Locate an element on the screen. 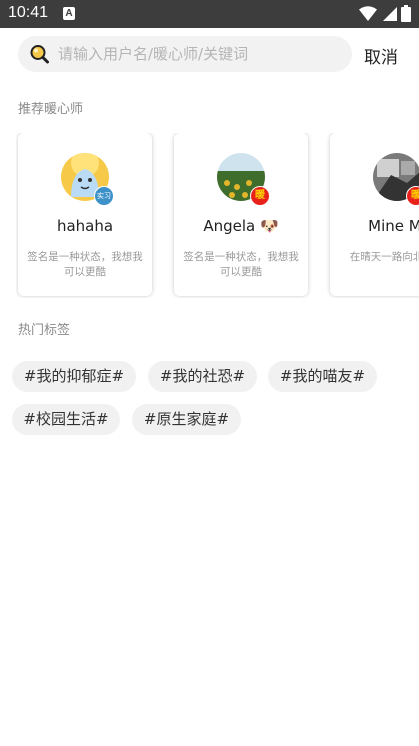 This screenshot has width=419, height=746. signal-icon is located at coordinates (390, 13).